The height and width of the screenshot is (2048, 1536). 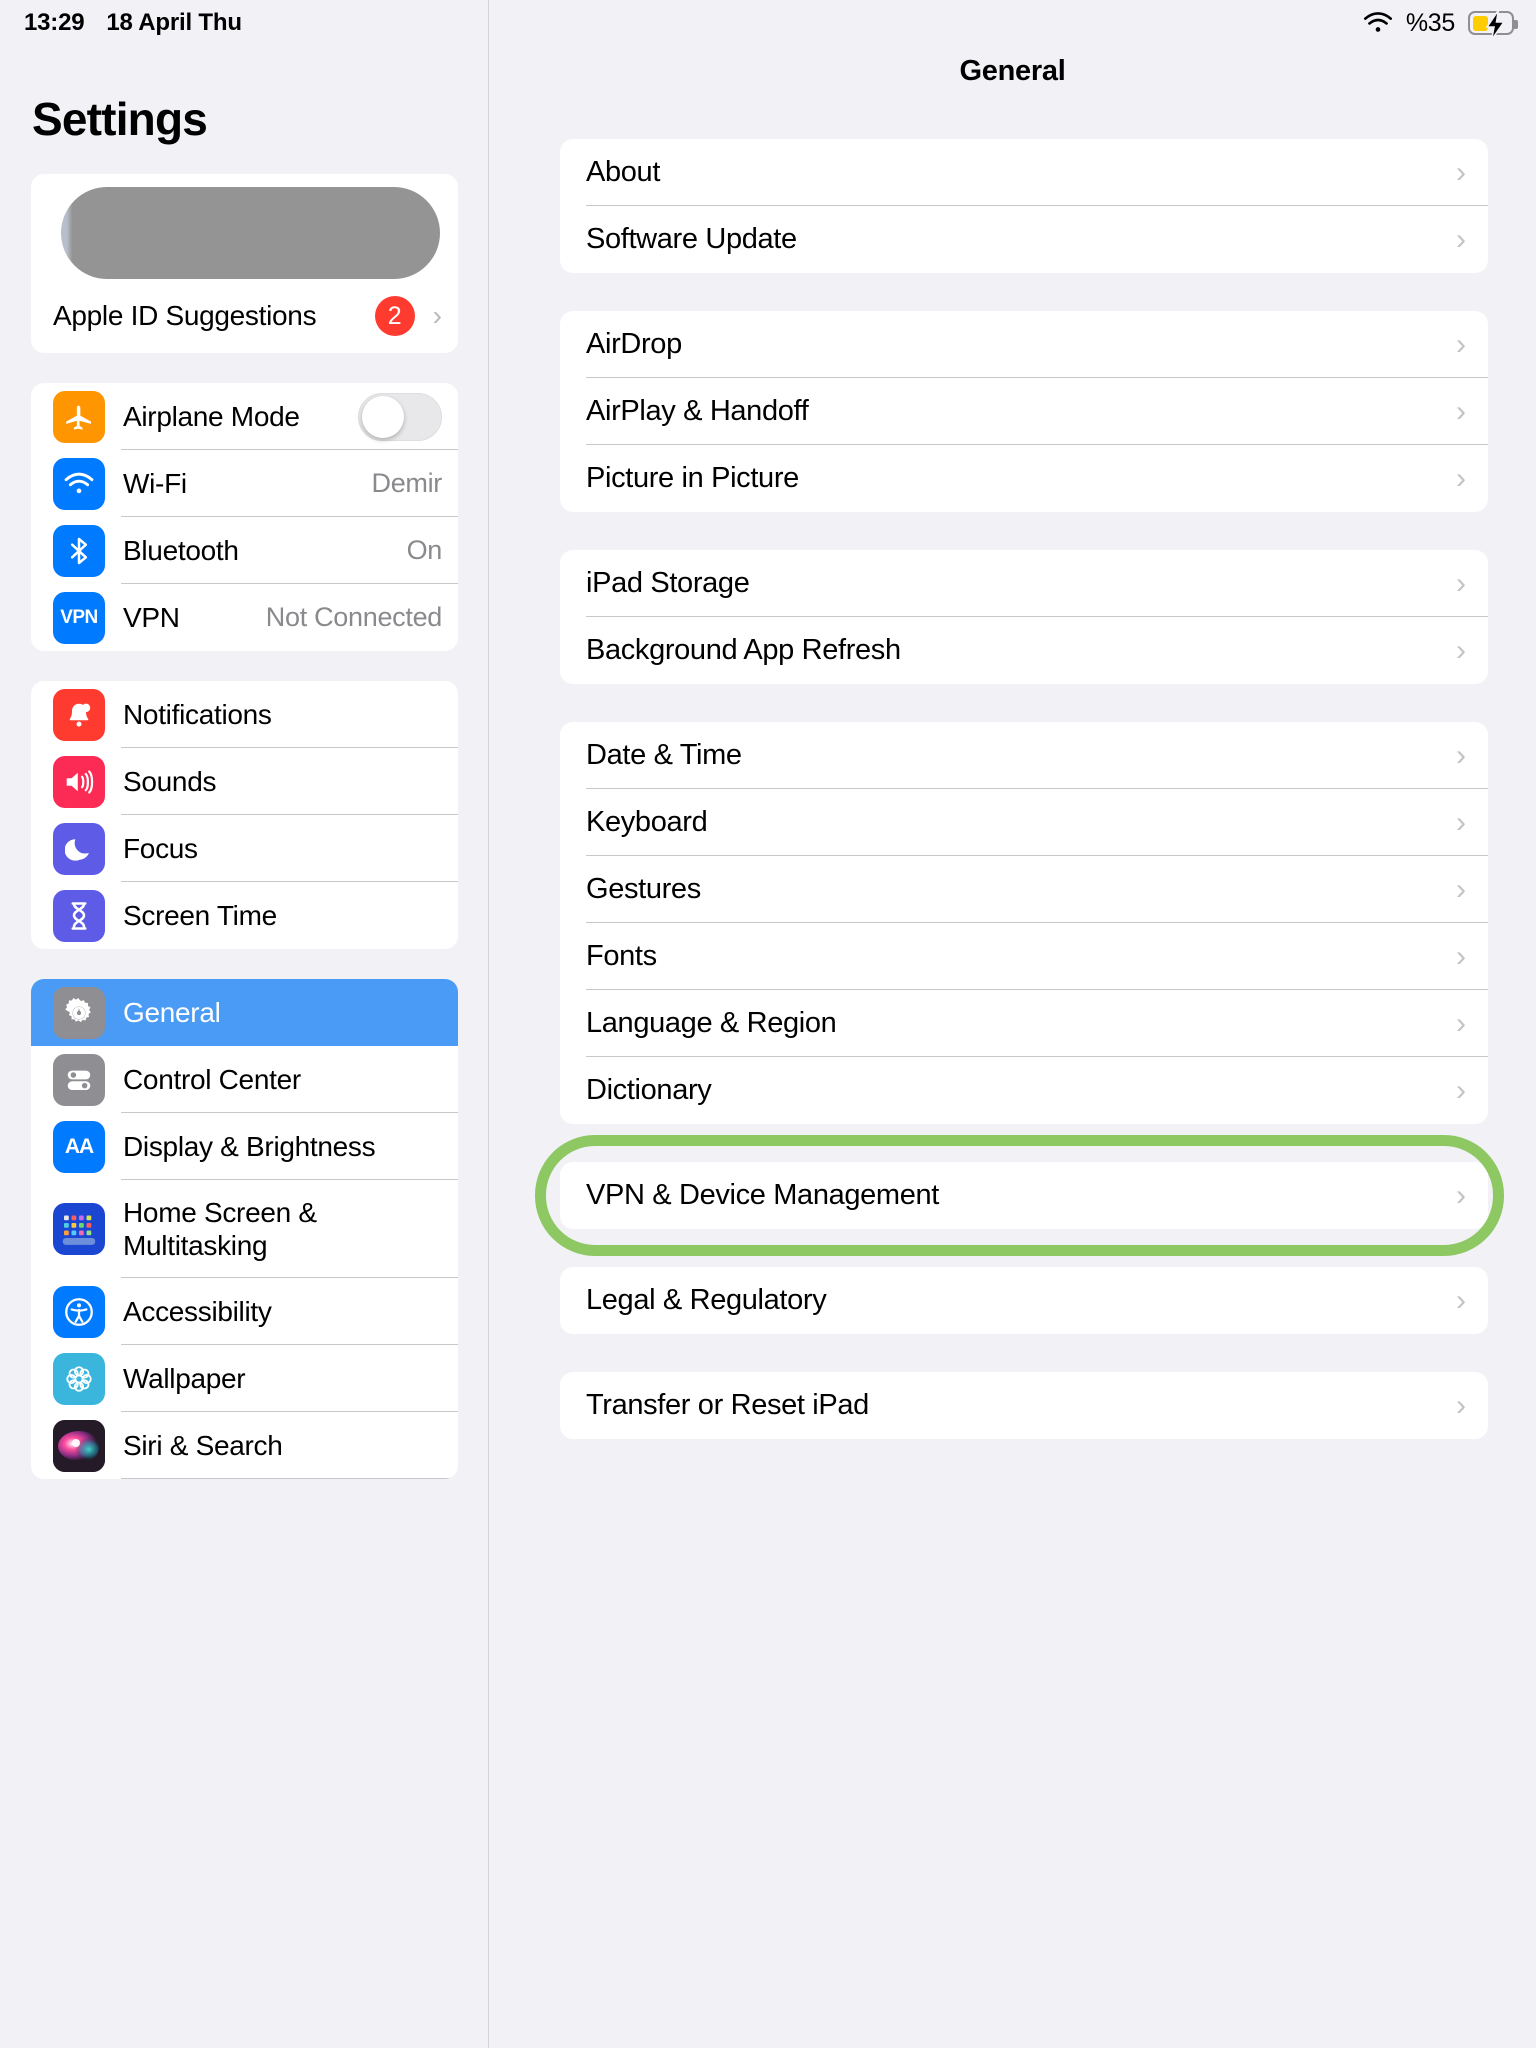 I want to click on detail-item-about: About ›, so click(x=1024, y=172).